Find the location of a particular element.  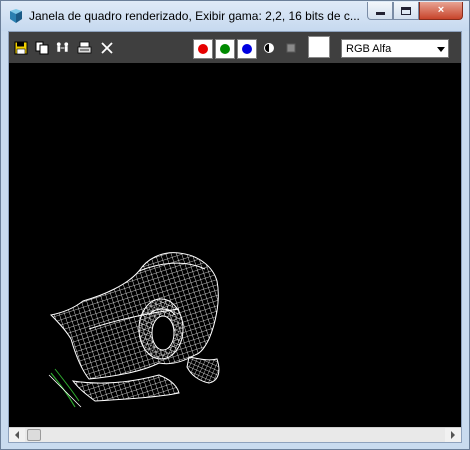

maximize-button is located at coordinates (406, 11).